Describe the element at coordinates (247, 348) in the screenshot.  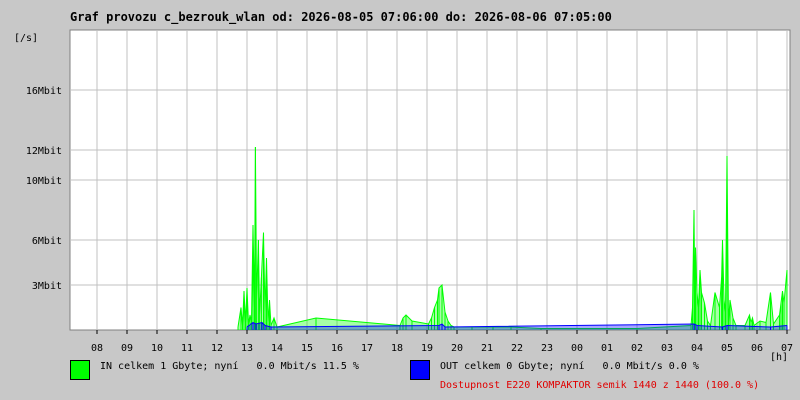
I see `x-tick-label: 13` at that location.